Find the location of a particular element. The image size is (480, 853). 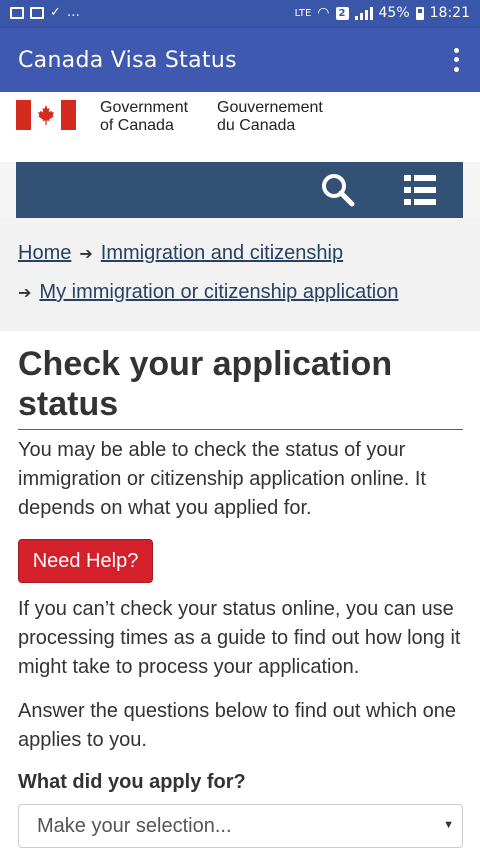

gov-name-fr: Gouvernement du Canada is located at coordinates (270, 117).